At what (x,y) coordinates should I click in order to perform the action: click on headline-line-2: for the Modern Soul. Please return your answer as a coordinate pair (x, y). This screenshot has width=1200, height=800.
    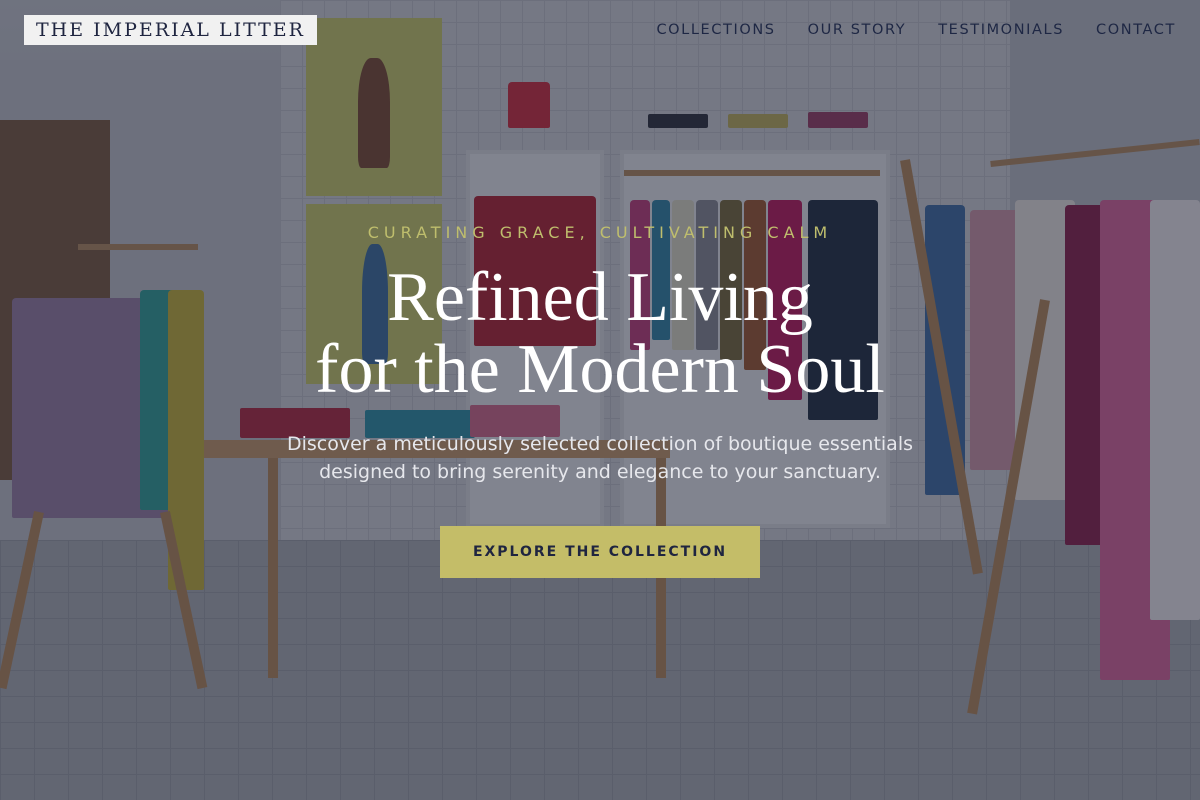
    Looking at the image, I should click on (600, 369).